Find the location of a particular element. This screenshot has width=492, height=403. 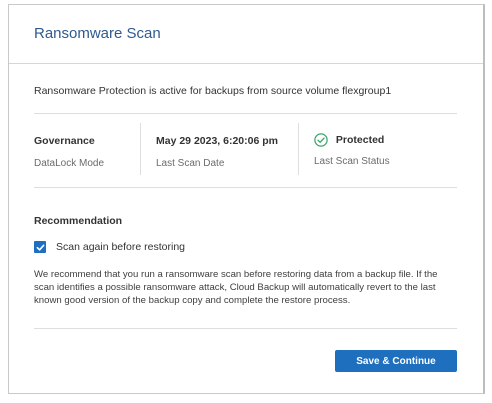

dialog-header: Ransomware Scan is located at coordinates (246, 34).